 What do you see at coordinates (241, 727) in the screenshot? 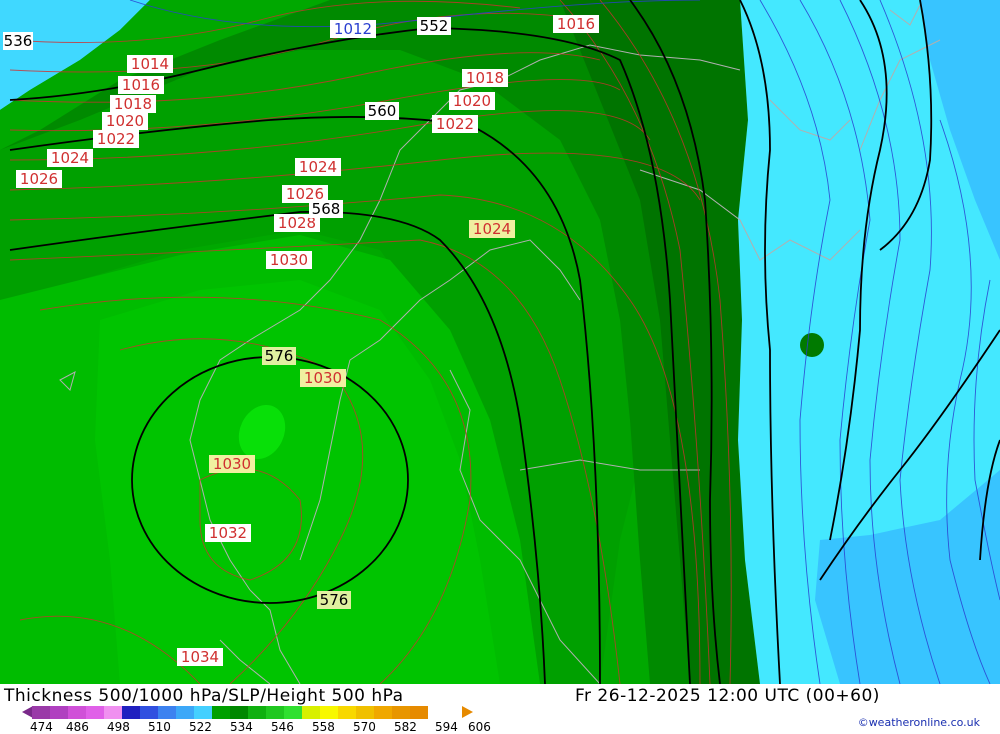
I see `colorbar-tick: 534` at bounding box center [241, 727].